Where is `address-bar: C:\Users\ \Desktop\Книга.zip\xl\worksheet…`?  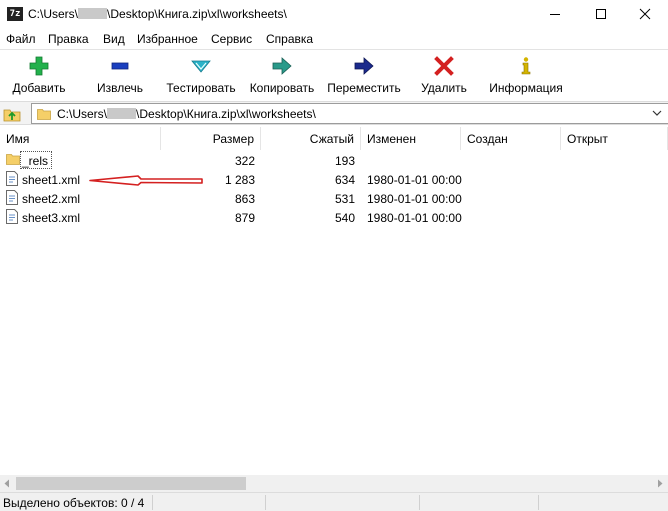
address-bar: C:\Users\ \Desktop\Книга.zip\xl\worksheet… is located at coordinates (334, 113).